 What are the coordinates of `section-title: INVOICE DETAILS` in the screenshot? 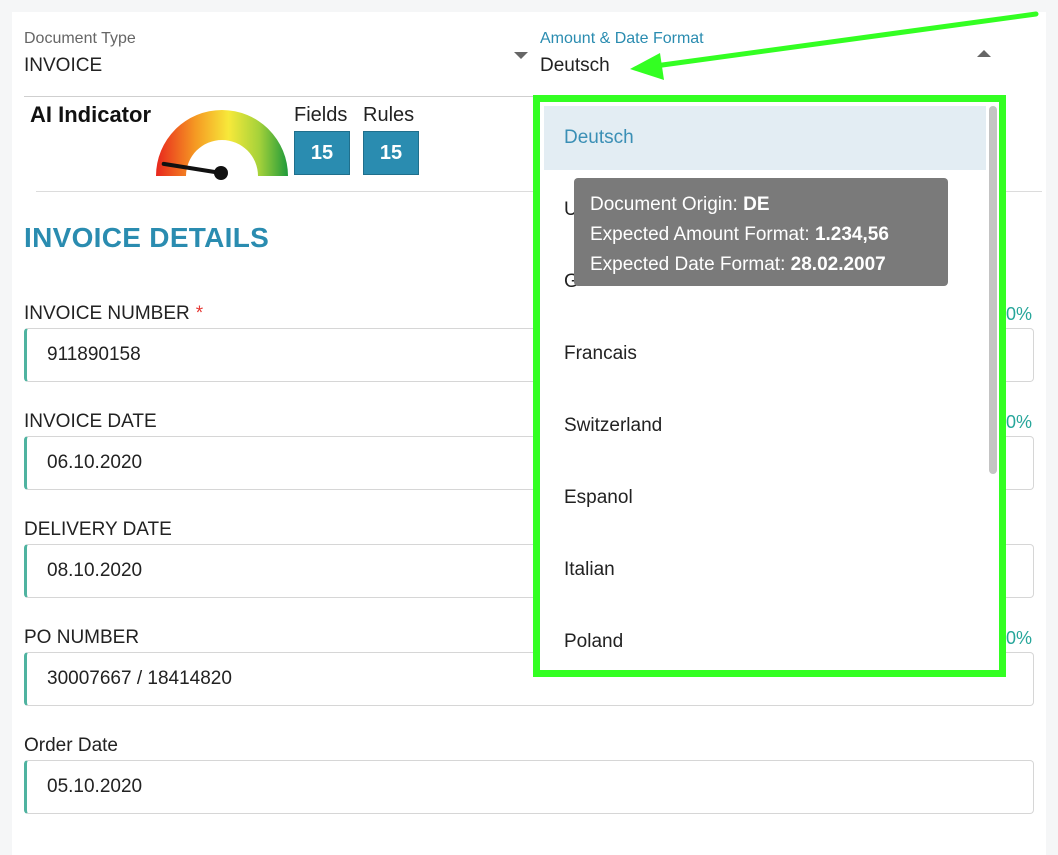 It's located at (147, 237).